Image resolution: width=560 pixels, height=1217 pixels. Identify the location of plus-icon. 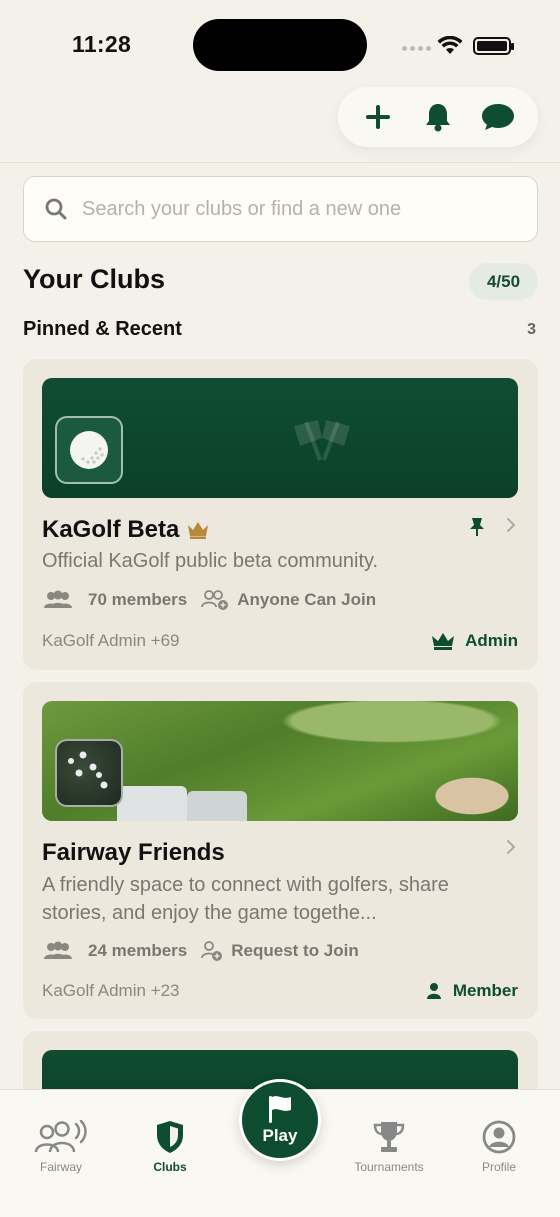
(378, 117).